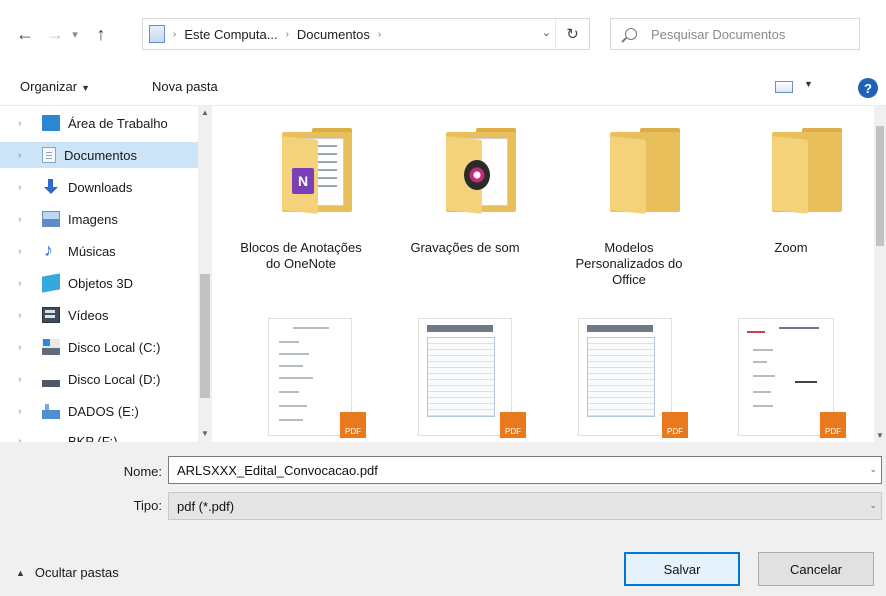 Image resolution: width=886 pixels, height=596 pixels. What do you see at coordinates (103, 411) in the screenshot?
I see `sidebar-item-label: DADOS (E:)` at bounding box center [103, 411].